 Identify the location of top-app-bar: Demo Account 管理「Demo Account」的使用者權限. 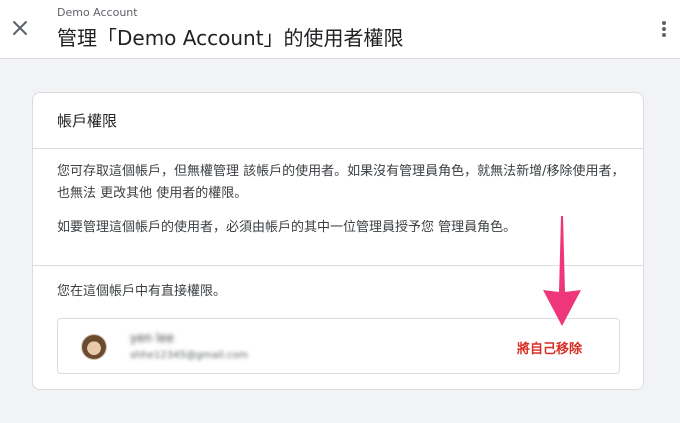
(340, 29).